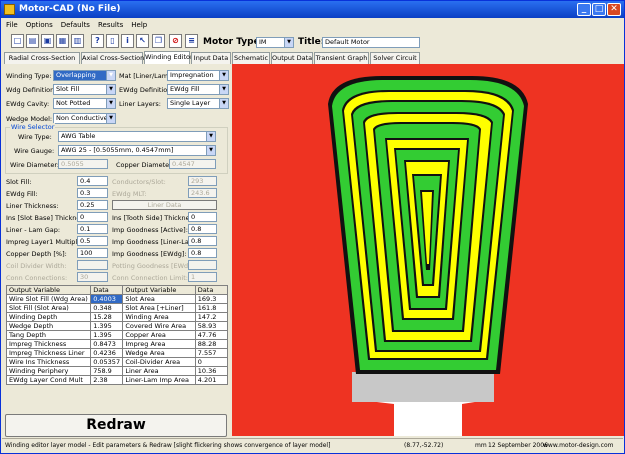 This screenshot has height=454, width=625. I want to click on tab-radial-cross-section: Radial Cross-Section, so click(42, 58).